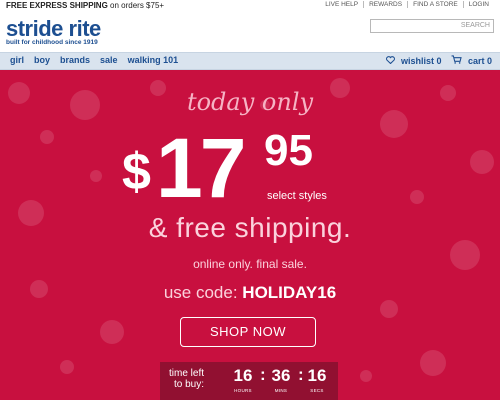  What do you see at coordinates (435, 4) in the screenshot?
I see `find-a-store-link: FIND A STORE` at bounding box center [435, 4].